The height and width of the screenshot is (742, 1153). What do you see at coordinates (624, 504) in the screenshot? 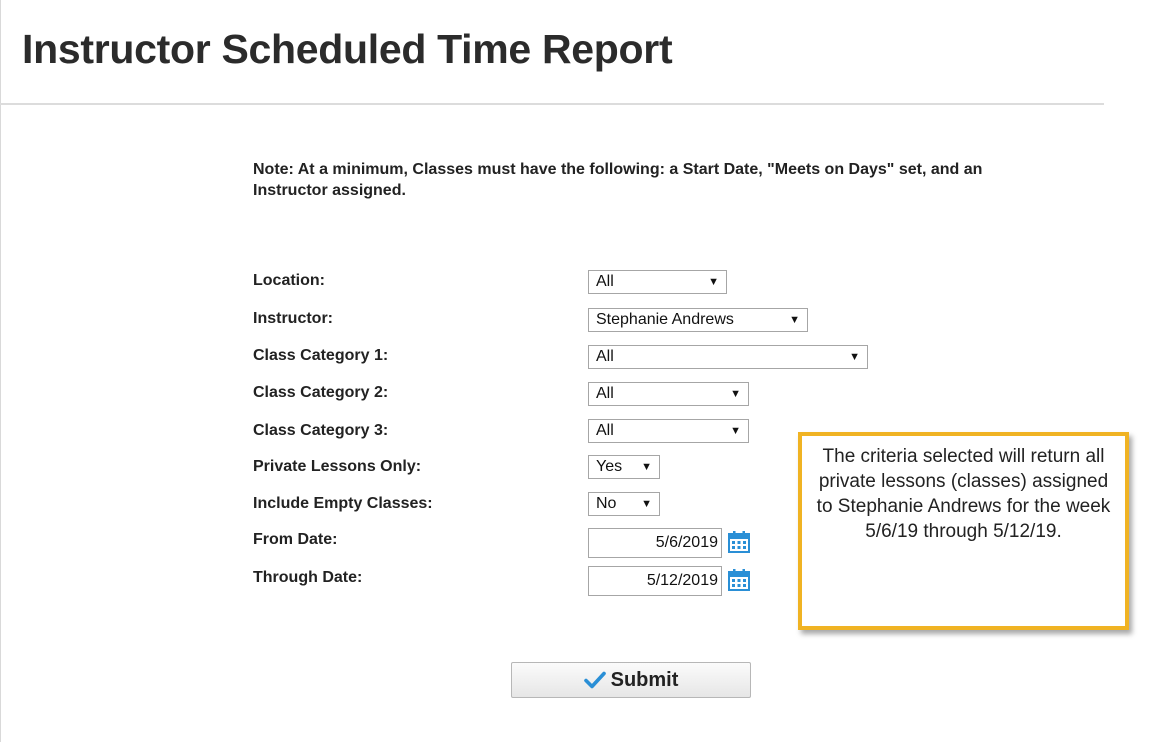
I see `include-empty-classes-select: No ▼` at bounding box center [624, 504].